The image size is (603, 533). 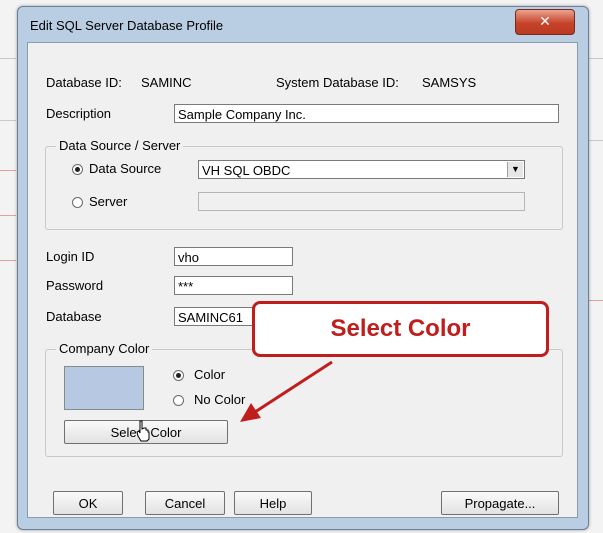 I want to click on select-color-callout: Select Color, so click(x=400, y=329).